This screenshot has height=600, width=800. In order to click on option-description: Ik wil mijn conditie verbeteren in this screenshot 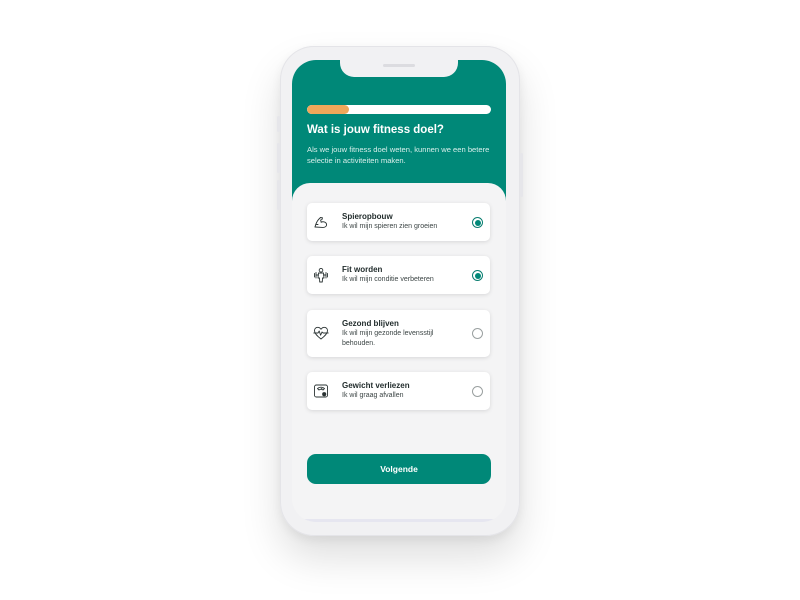, I will do `click(388, 279)`.